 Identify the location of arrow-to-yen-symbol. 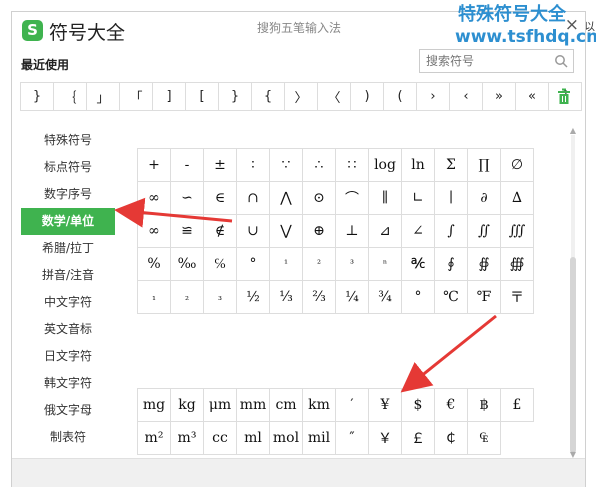
(448, 353).